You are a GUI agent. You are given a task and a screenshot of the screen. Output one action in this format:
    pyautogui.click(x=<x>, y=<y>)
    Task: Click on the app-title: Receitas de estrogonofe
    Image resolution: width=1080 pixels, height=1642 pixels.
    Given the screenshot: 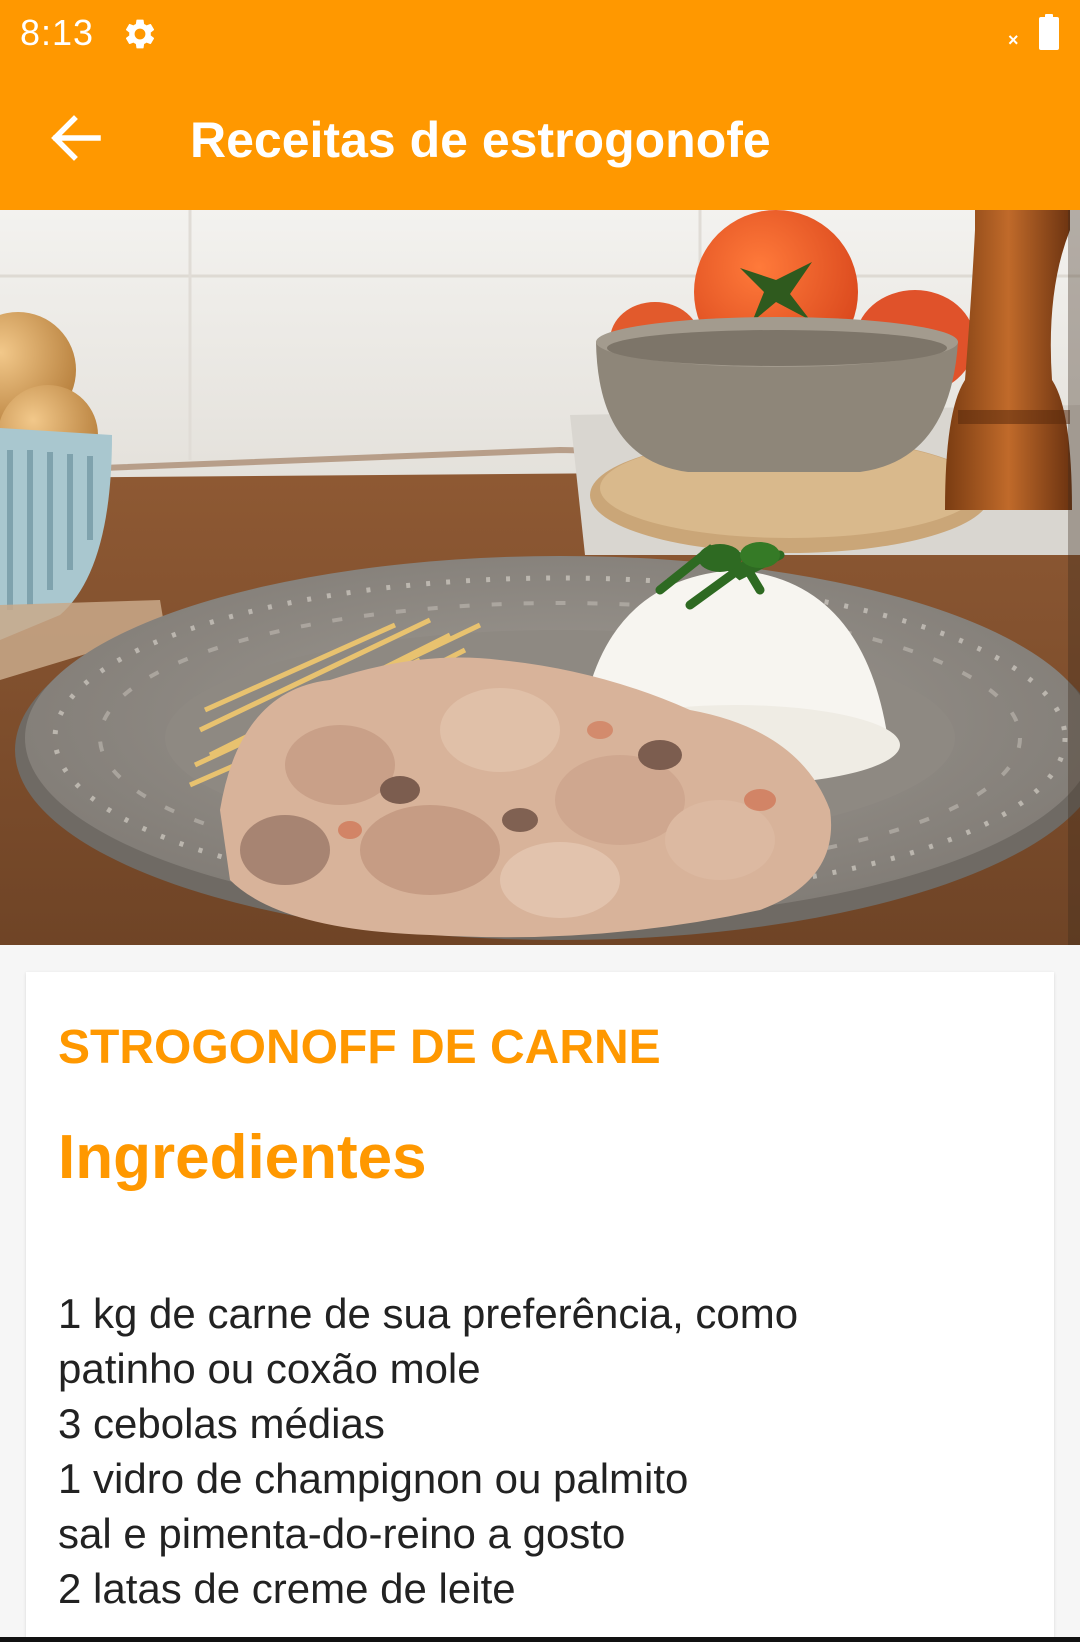 What is the action you would take?
    pyautogui.click(x=480, y=140)
    